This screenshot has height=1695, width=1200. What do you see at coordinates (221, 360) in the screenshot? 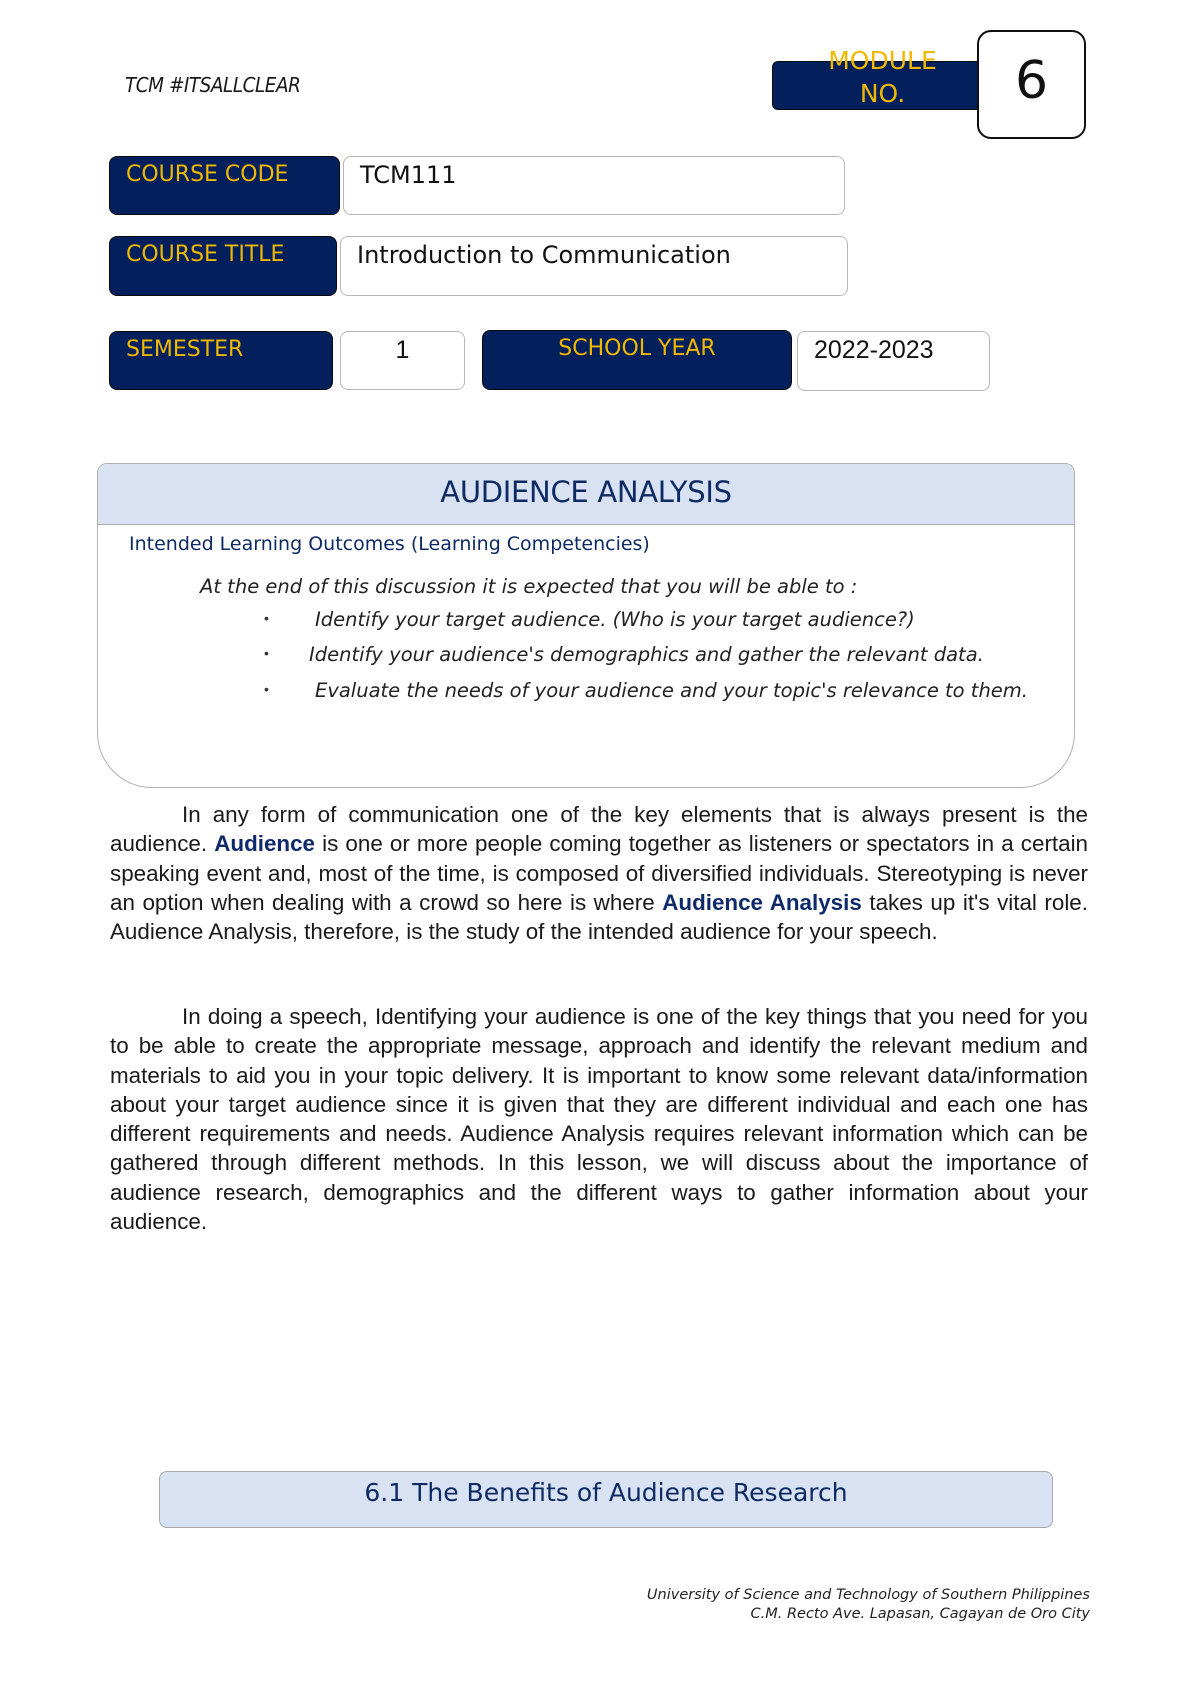
I see `semester-label: SEMESTER` at bounding box center [221, 360].